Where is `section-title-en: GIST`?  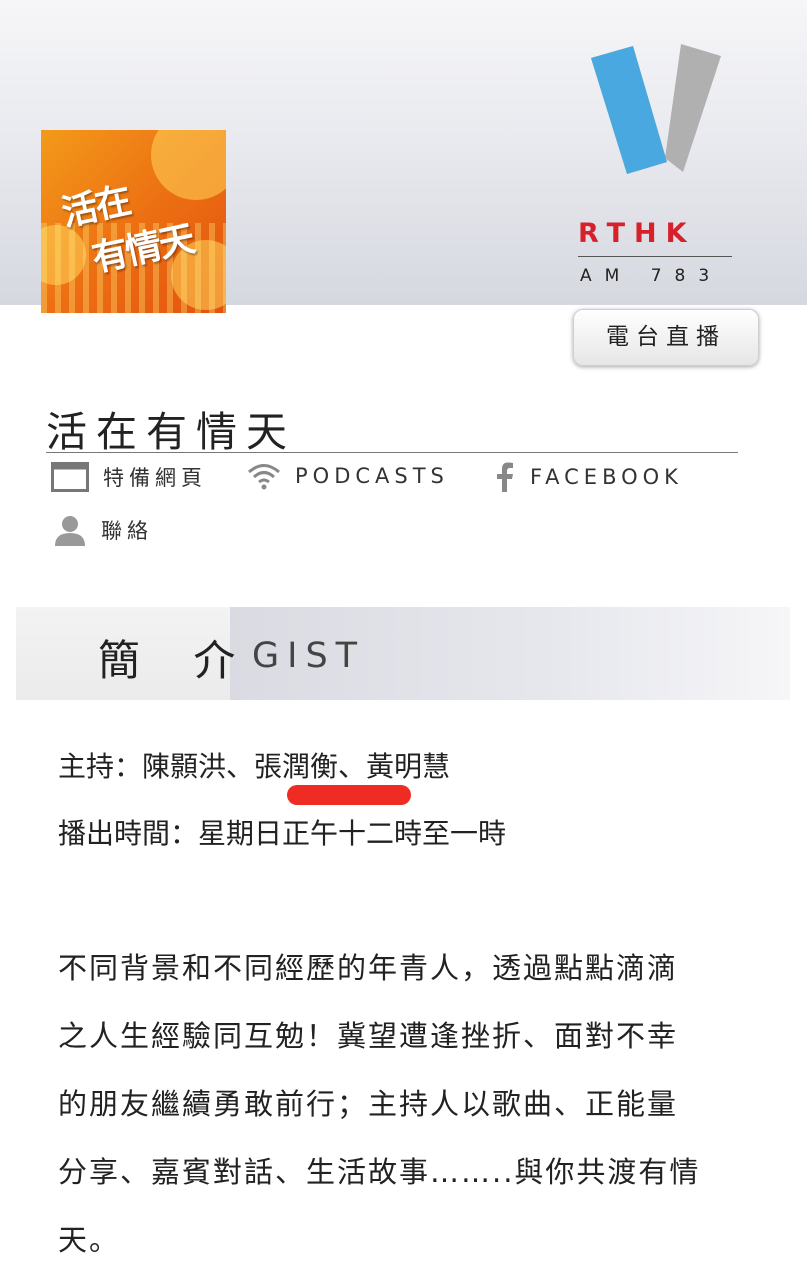 section-title-en: GIST is located at coordinates (309, 656).